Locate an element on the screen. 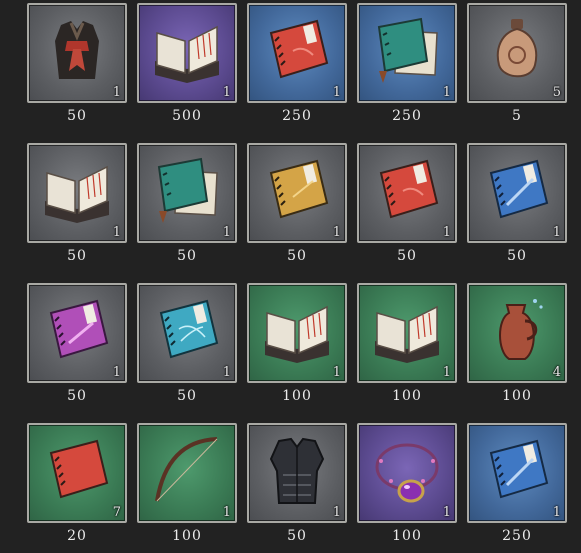 The image size is (581, 553). bow-icon is located at coordinates (186, 469).